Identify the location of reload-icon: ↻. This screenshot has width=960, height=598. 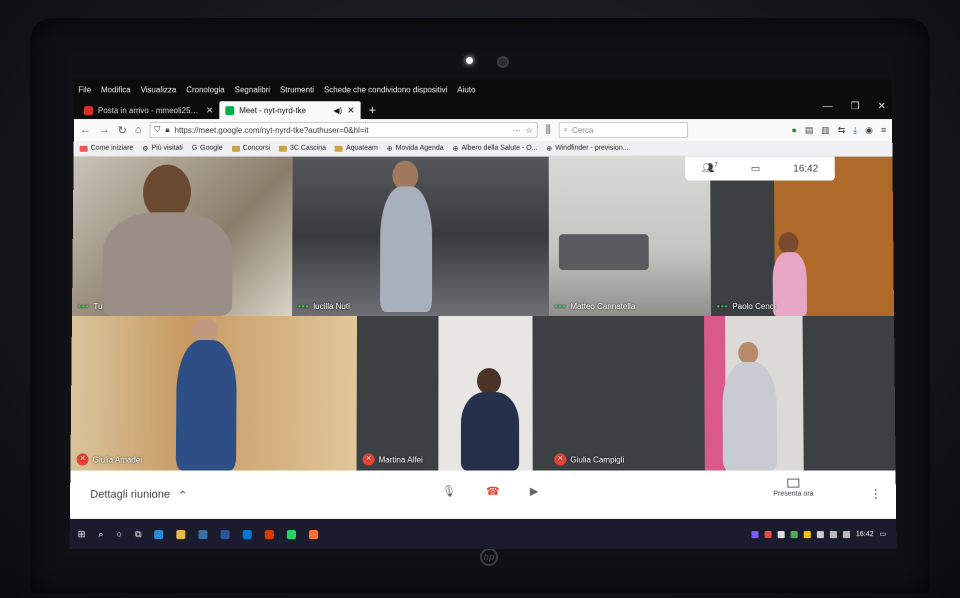
(122, 130).